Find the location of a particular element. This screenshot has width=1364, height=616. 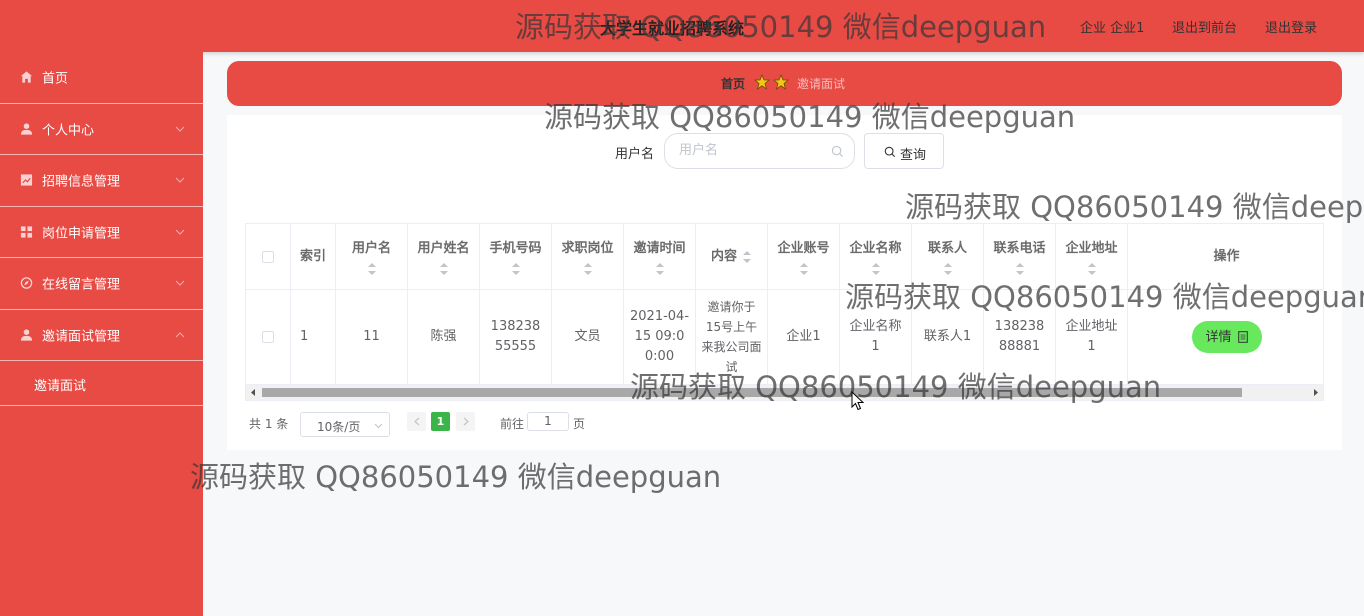

sidebar-item-interview-invite: 邀请面试管理 is located at coordinates (101, 335).